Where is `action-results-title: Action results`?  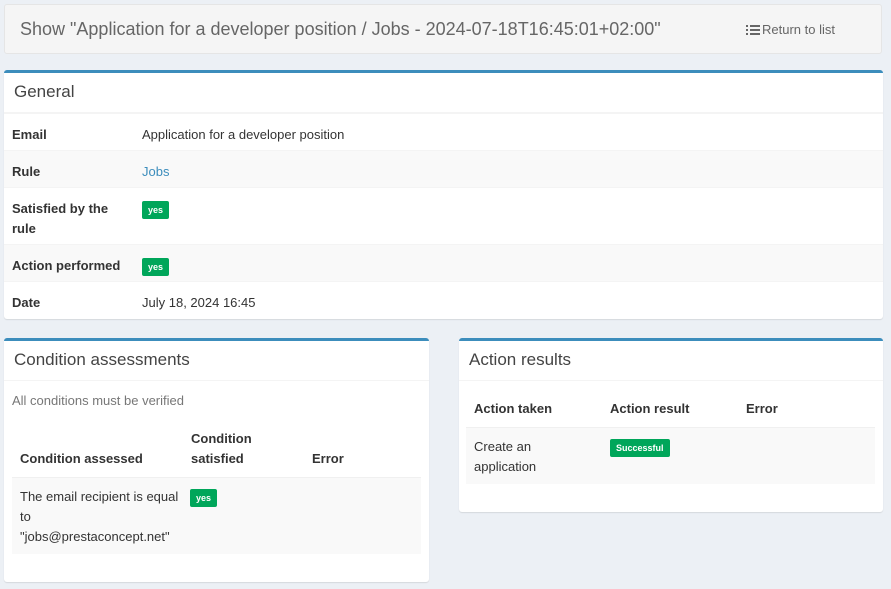 action-results-title: Action results is located at coordinates (671, 361).